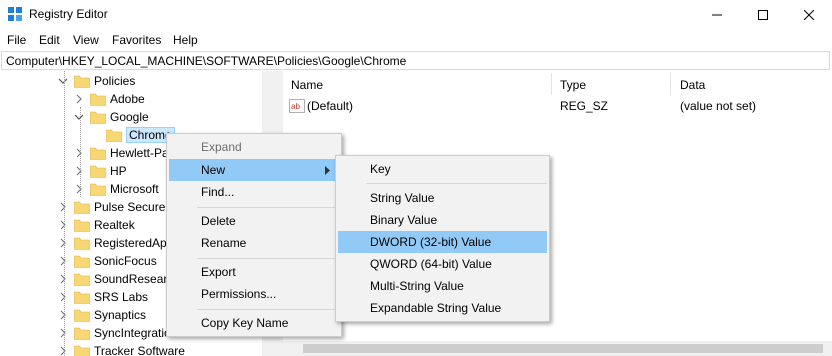 This screenshot has width=832, height=356. I want to click on menu-bar: File Edit View Favorites Help, so click(416, 40).